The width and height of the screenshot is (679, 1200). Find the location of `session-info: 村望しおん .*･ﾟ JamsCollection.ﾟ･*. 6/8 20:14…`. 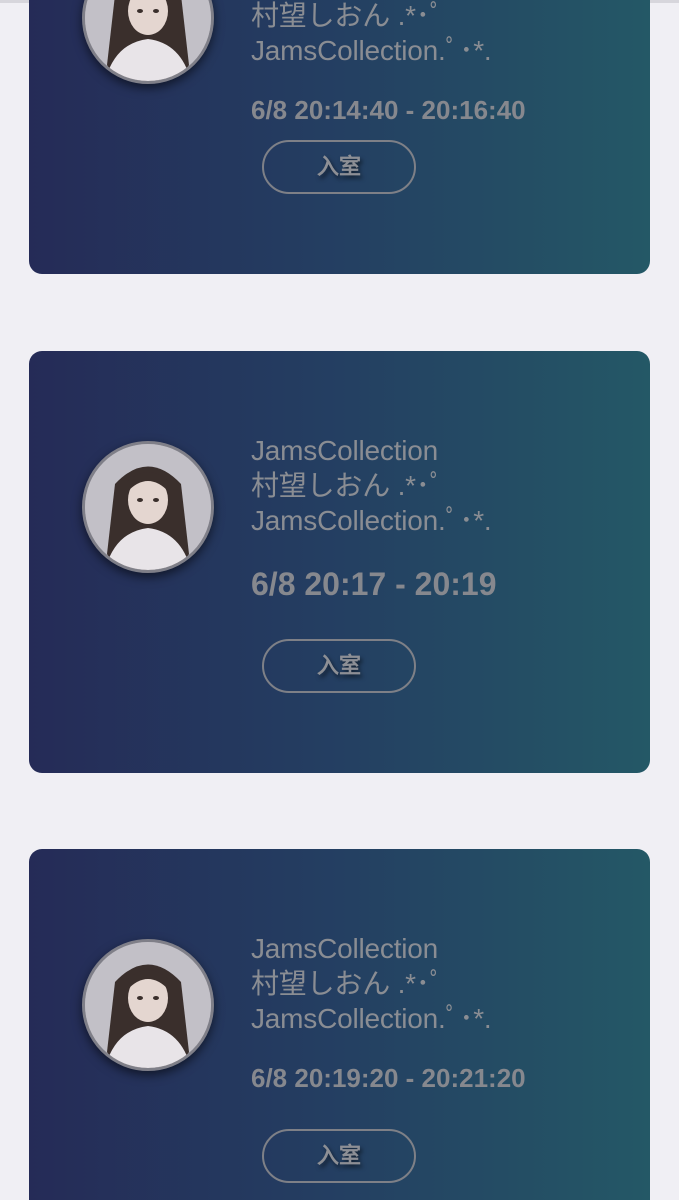

session-info: 村望しおん .*･ﾟ JamsCollection.ﾟ･*. 6/8 20:14… is located at coordinates (388, 63).